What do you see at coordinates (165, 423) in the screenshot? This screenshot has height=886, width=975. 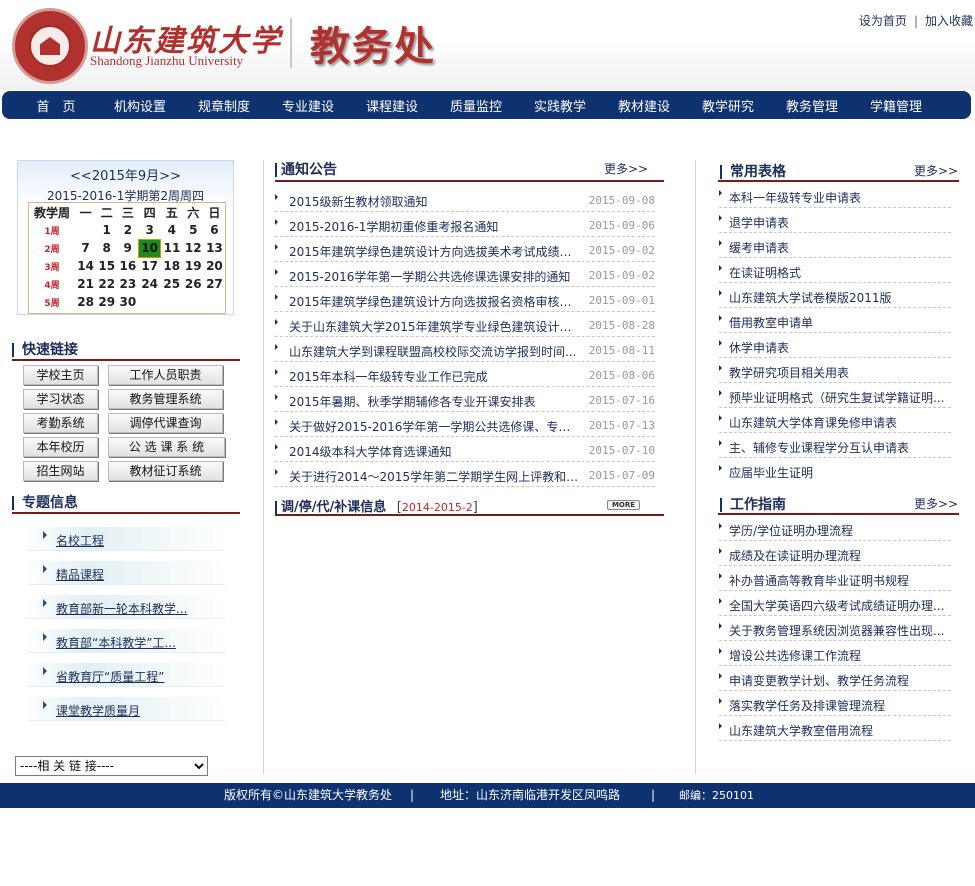 I see `ql-class-change-query: 调停代课查询` at bounding box center [165, 423].